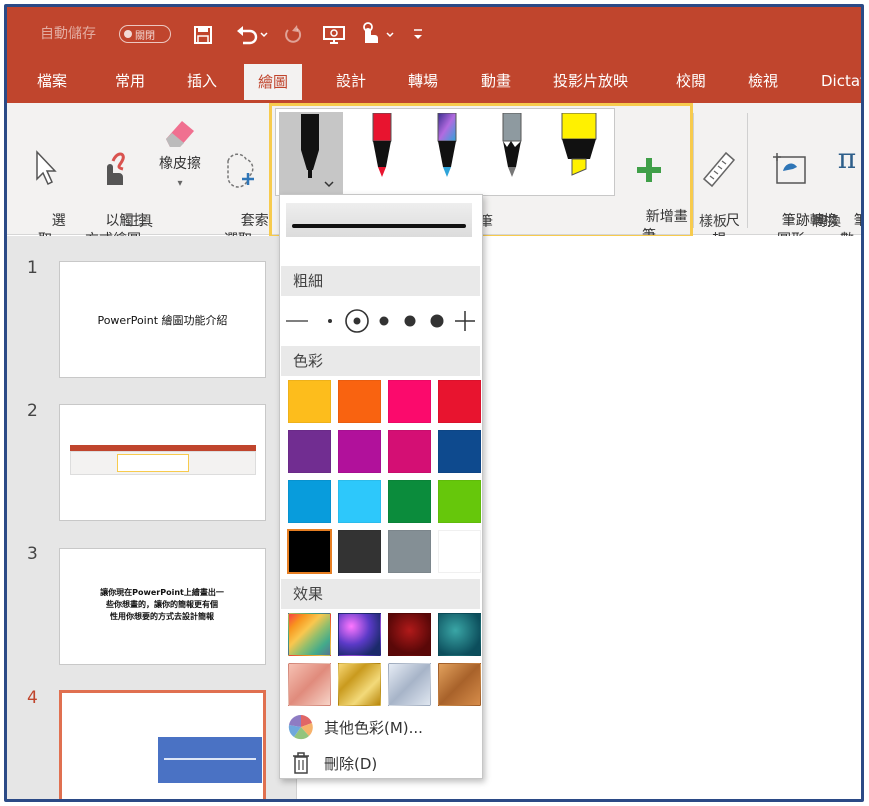 This screenshot has height=806, width=869. I want to click on stroke-preview, so click(379, 220).